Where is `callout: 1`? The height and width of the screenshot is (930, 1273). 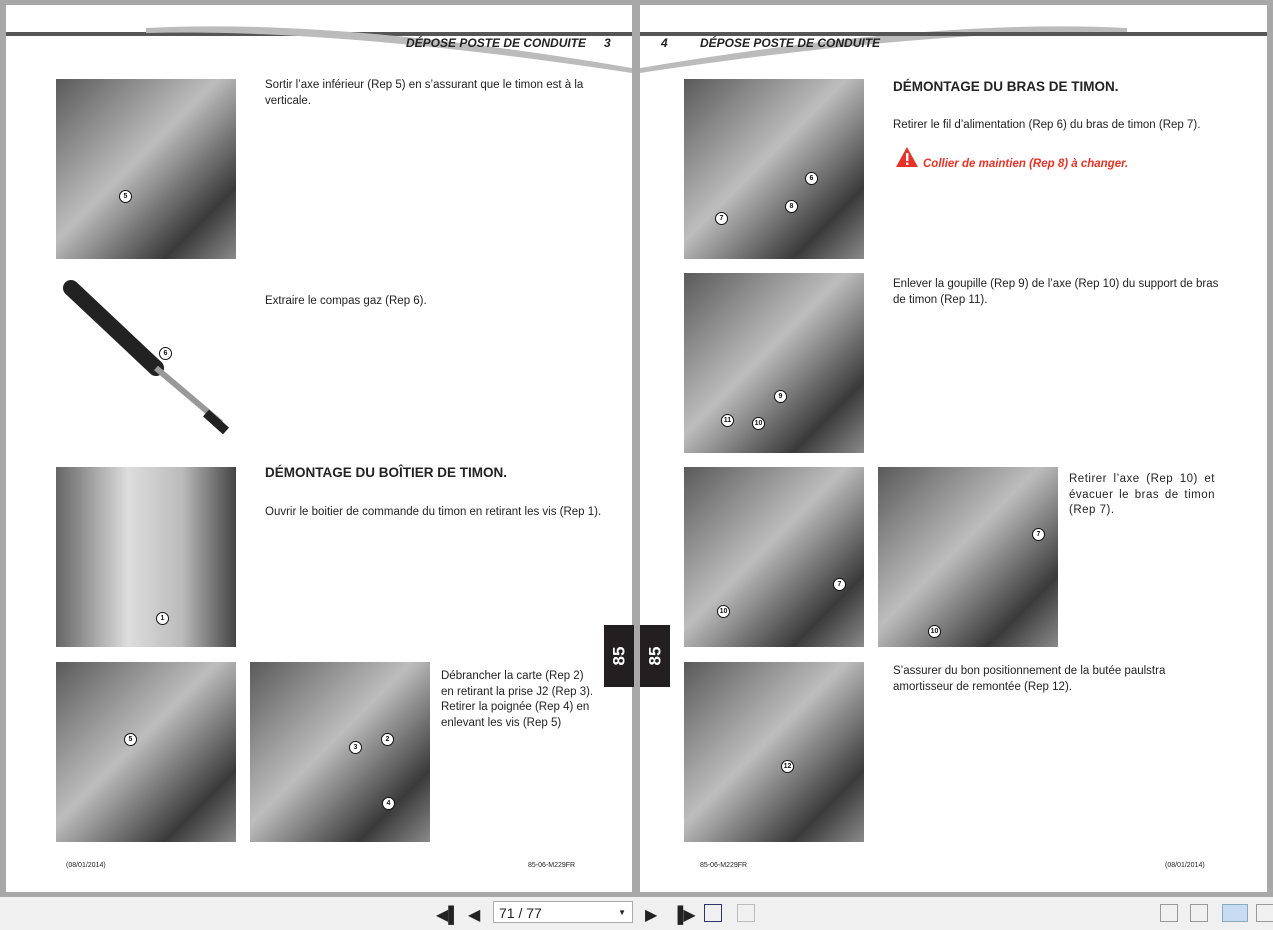 callout: 1 is located at coordinates (162, 618).